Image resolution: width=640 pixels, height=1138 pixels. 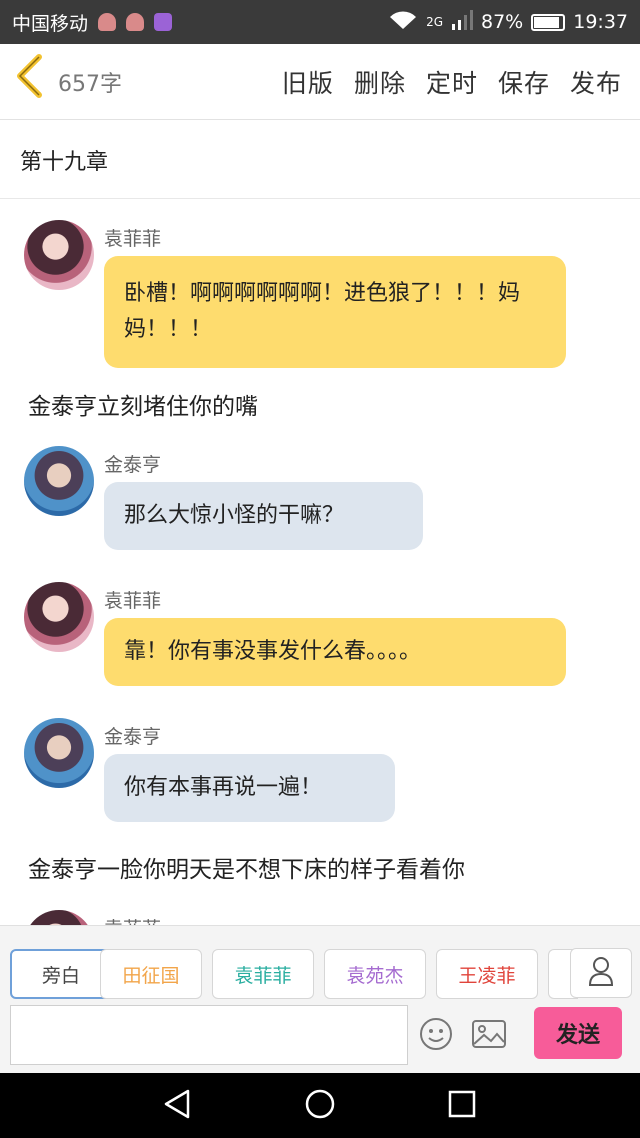 I want to click on nav-back-button, so click(x=177, y=1106).